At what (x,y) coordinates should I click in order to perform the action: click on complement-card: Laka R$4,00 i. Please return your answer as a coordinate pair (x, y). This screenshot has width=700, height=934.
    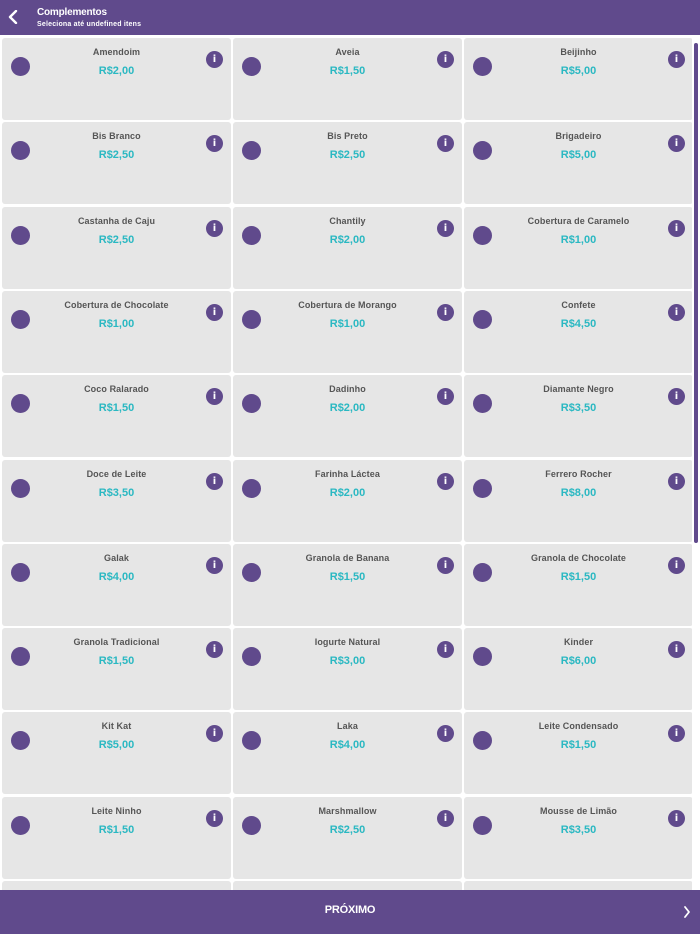
    Looking at the image, I should click on (347, 753).